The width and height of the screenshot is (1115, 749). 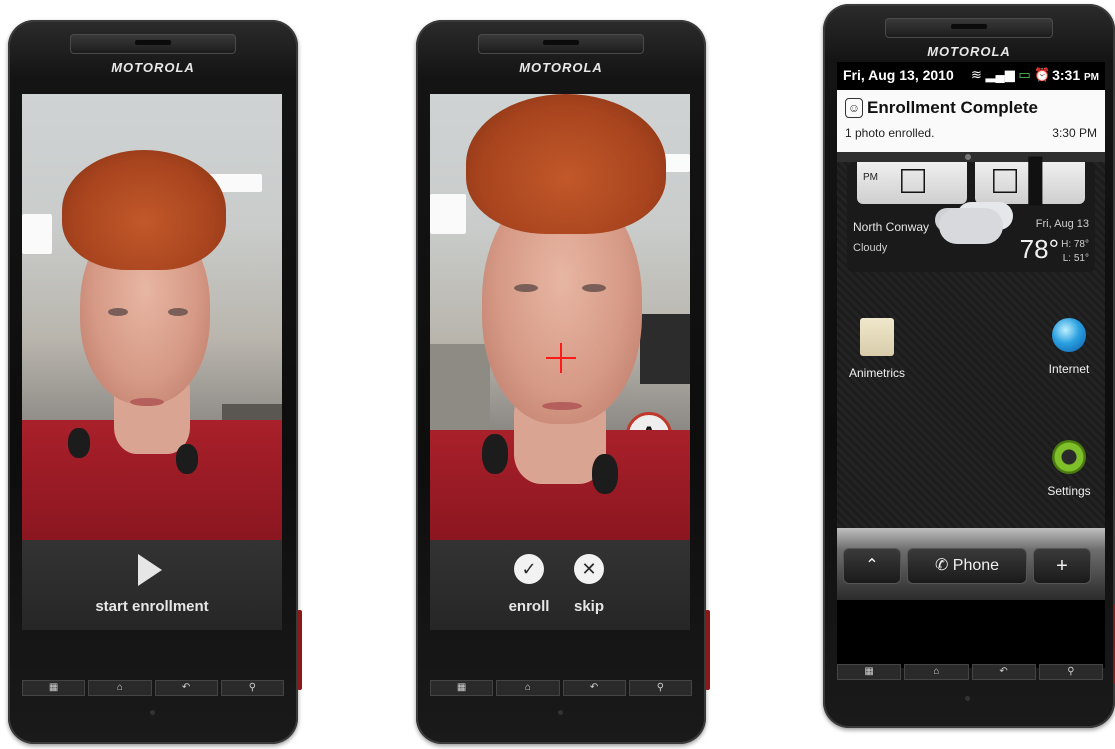 I want to click on app-label: Internet, so click(x=1069, y=369).